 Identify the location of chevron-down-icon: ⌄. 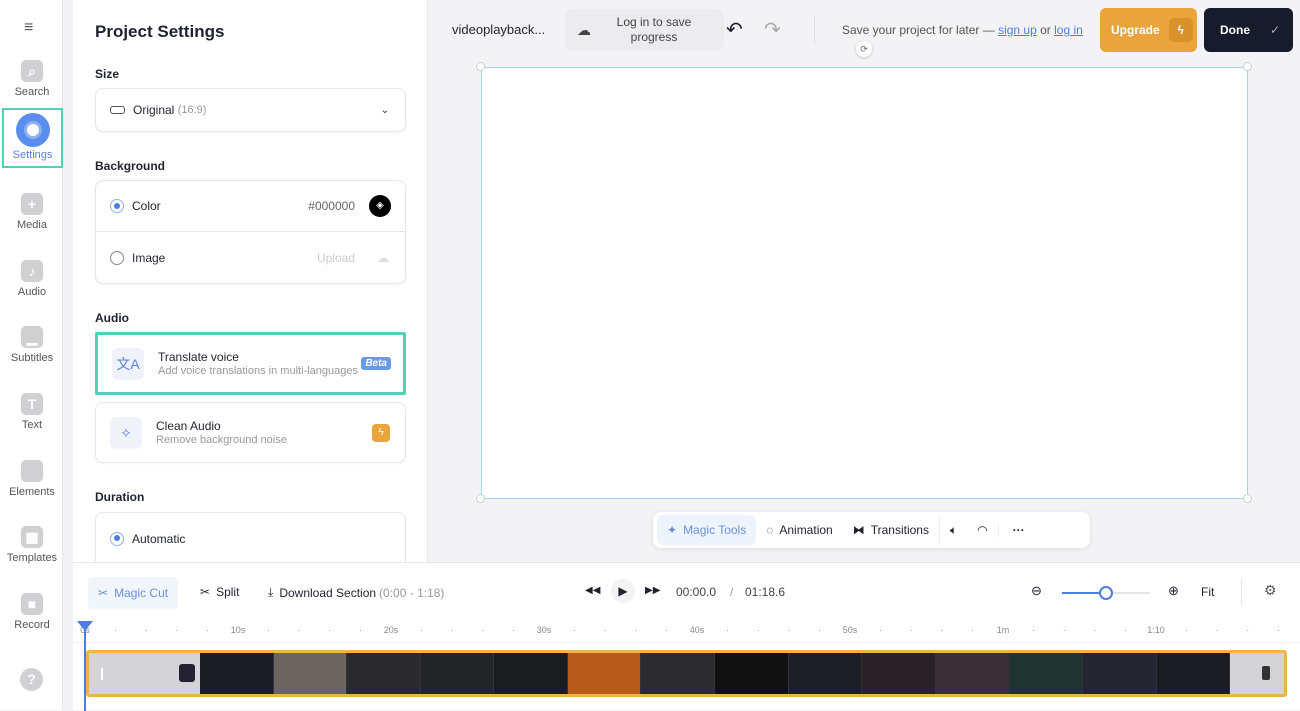
(384, 110).